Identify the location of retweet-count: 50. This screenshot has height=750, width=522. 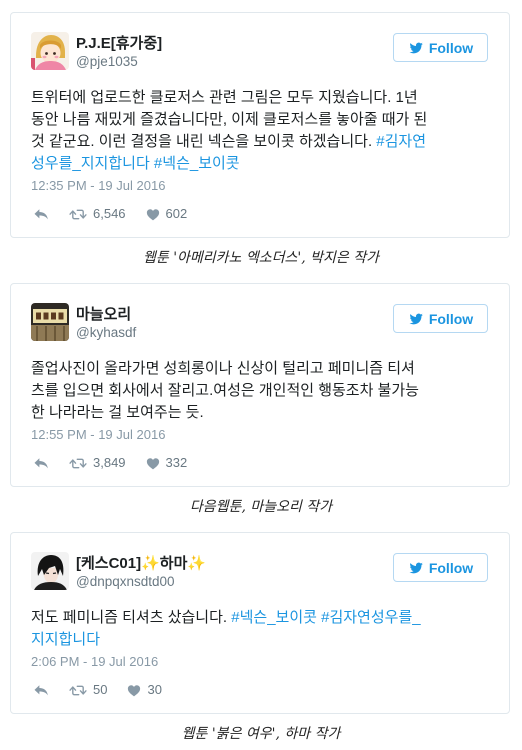
(100, 689).